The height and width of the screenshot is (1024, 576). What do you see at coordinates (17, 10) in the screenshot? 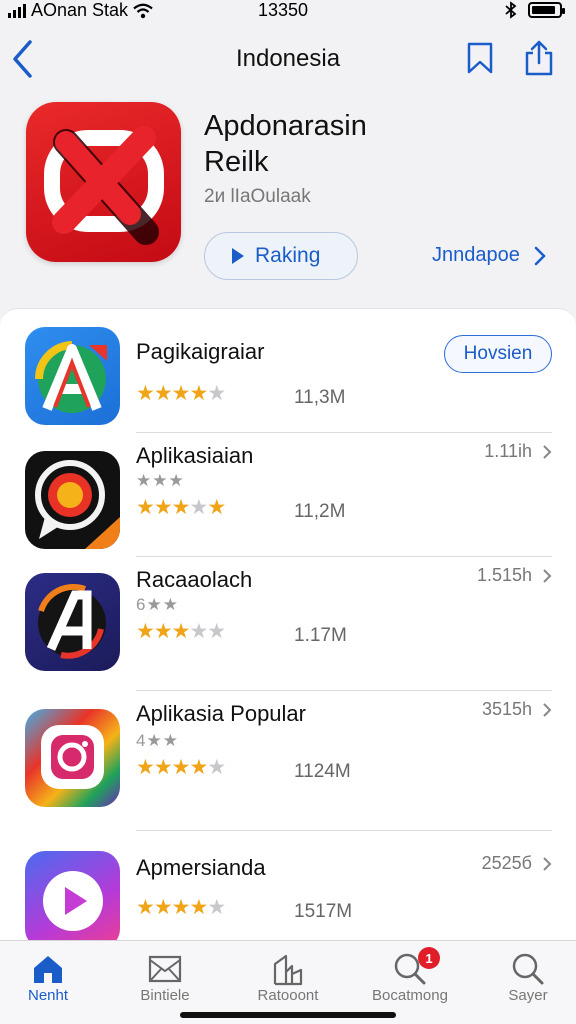
I see `signal-icon` at bounding box center [17, 10].